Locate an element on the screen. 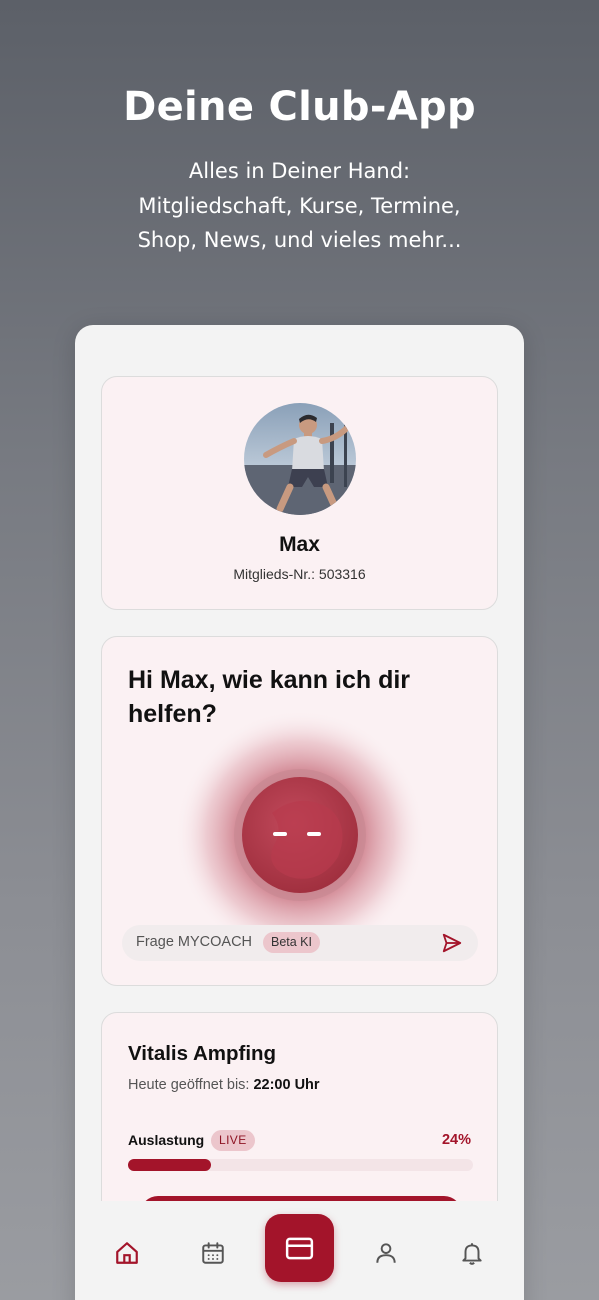  membership-card-icon is located at coordinates (299, 1248).